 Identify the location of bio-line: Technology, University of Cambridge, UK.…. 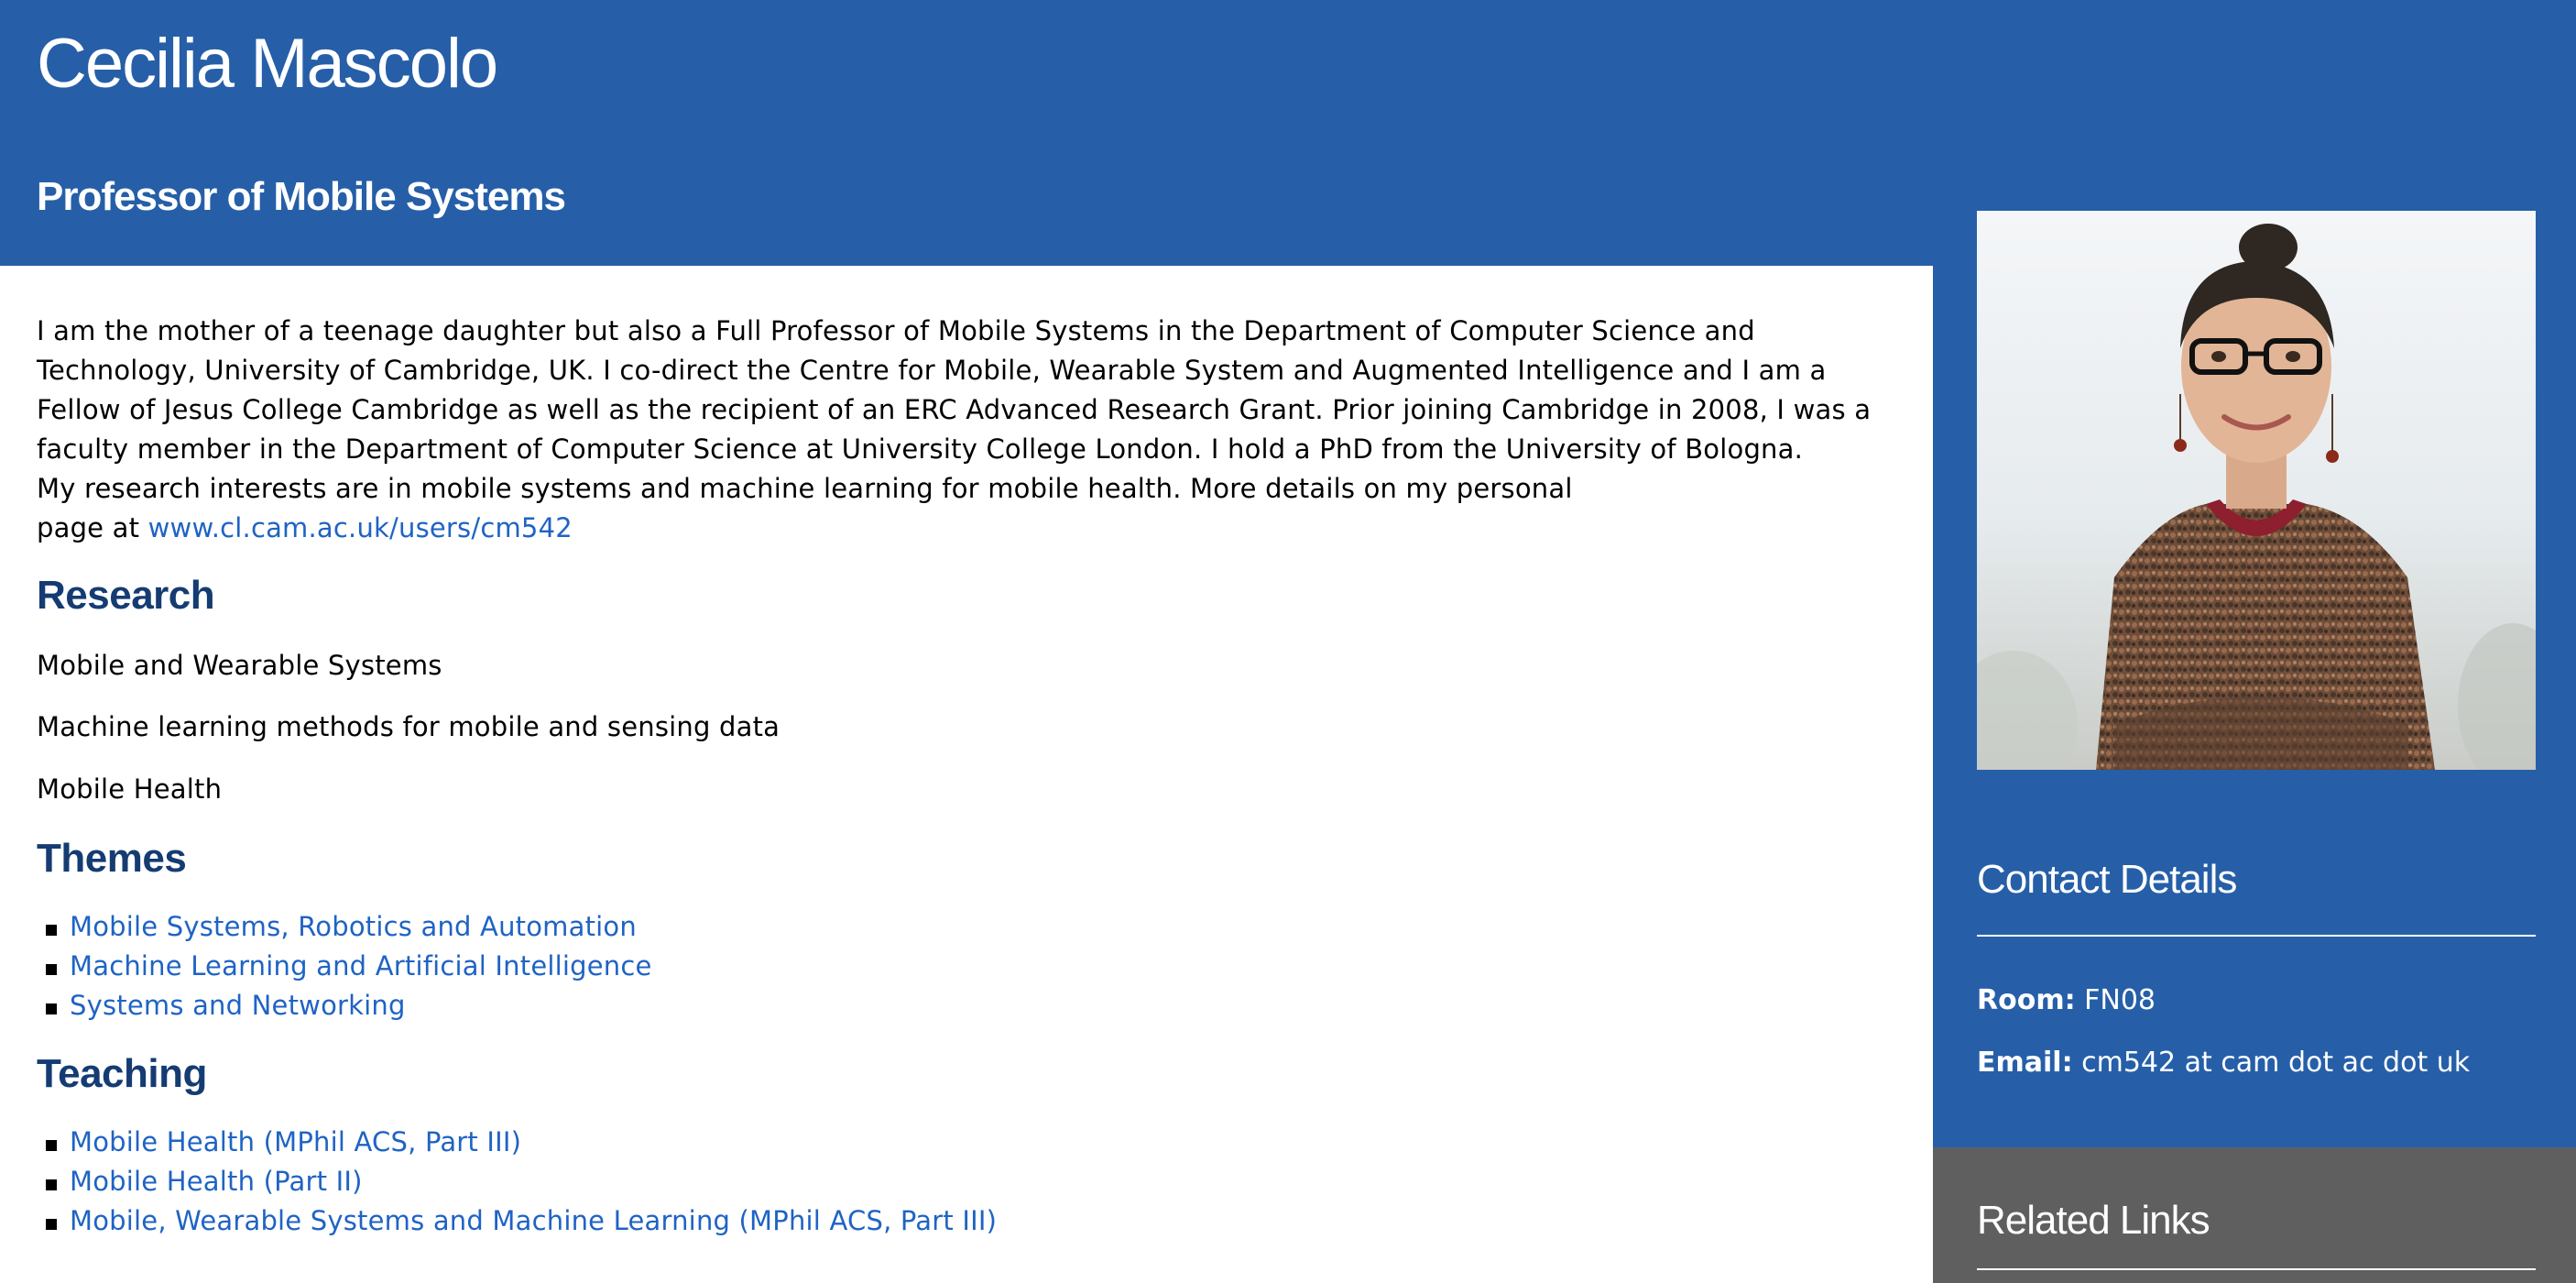
(932, 370).